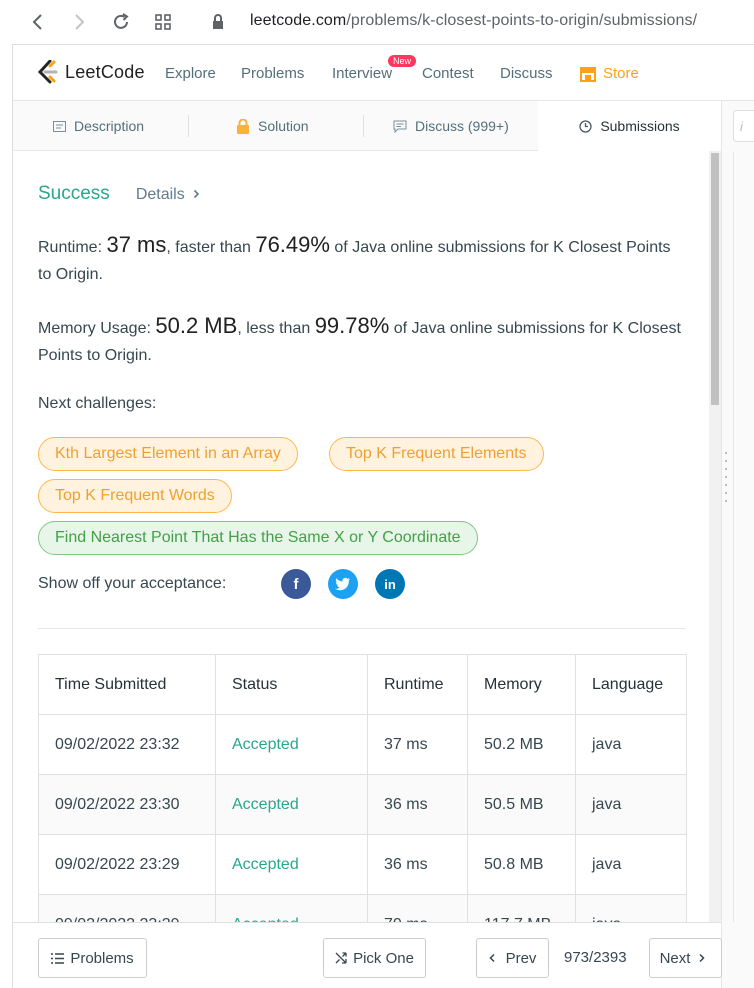 The image size is (754, 988). Describe the element at coordinates (609, 73) in the screenshot. I see `nav-store: Store` at that location.